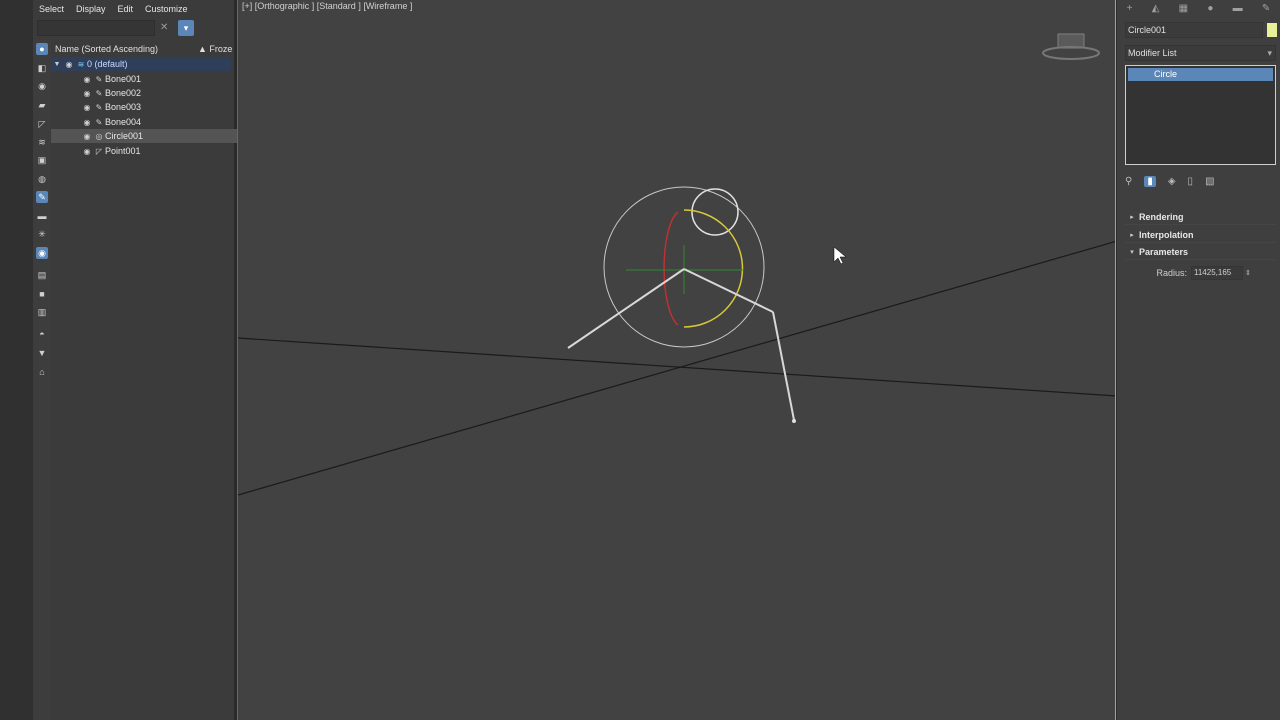 The image size is (1280, 720). Describe the element at coordinates (1269, 53) in the screenshot. I see `chevron-down-icon: ▾` at that location.